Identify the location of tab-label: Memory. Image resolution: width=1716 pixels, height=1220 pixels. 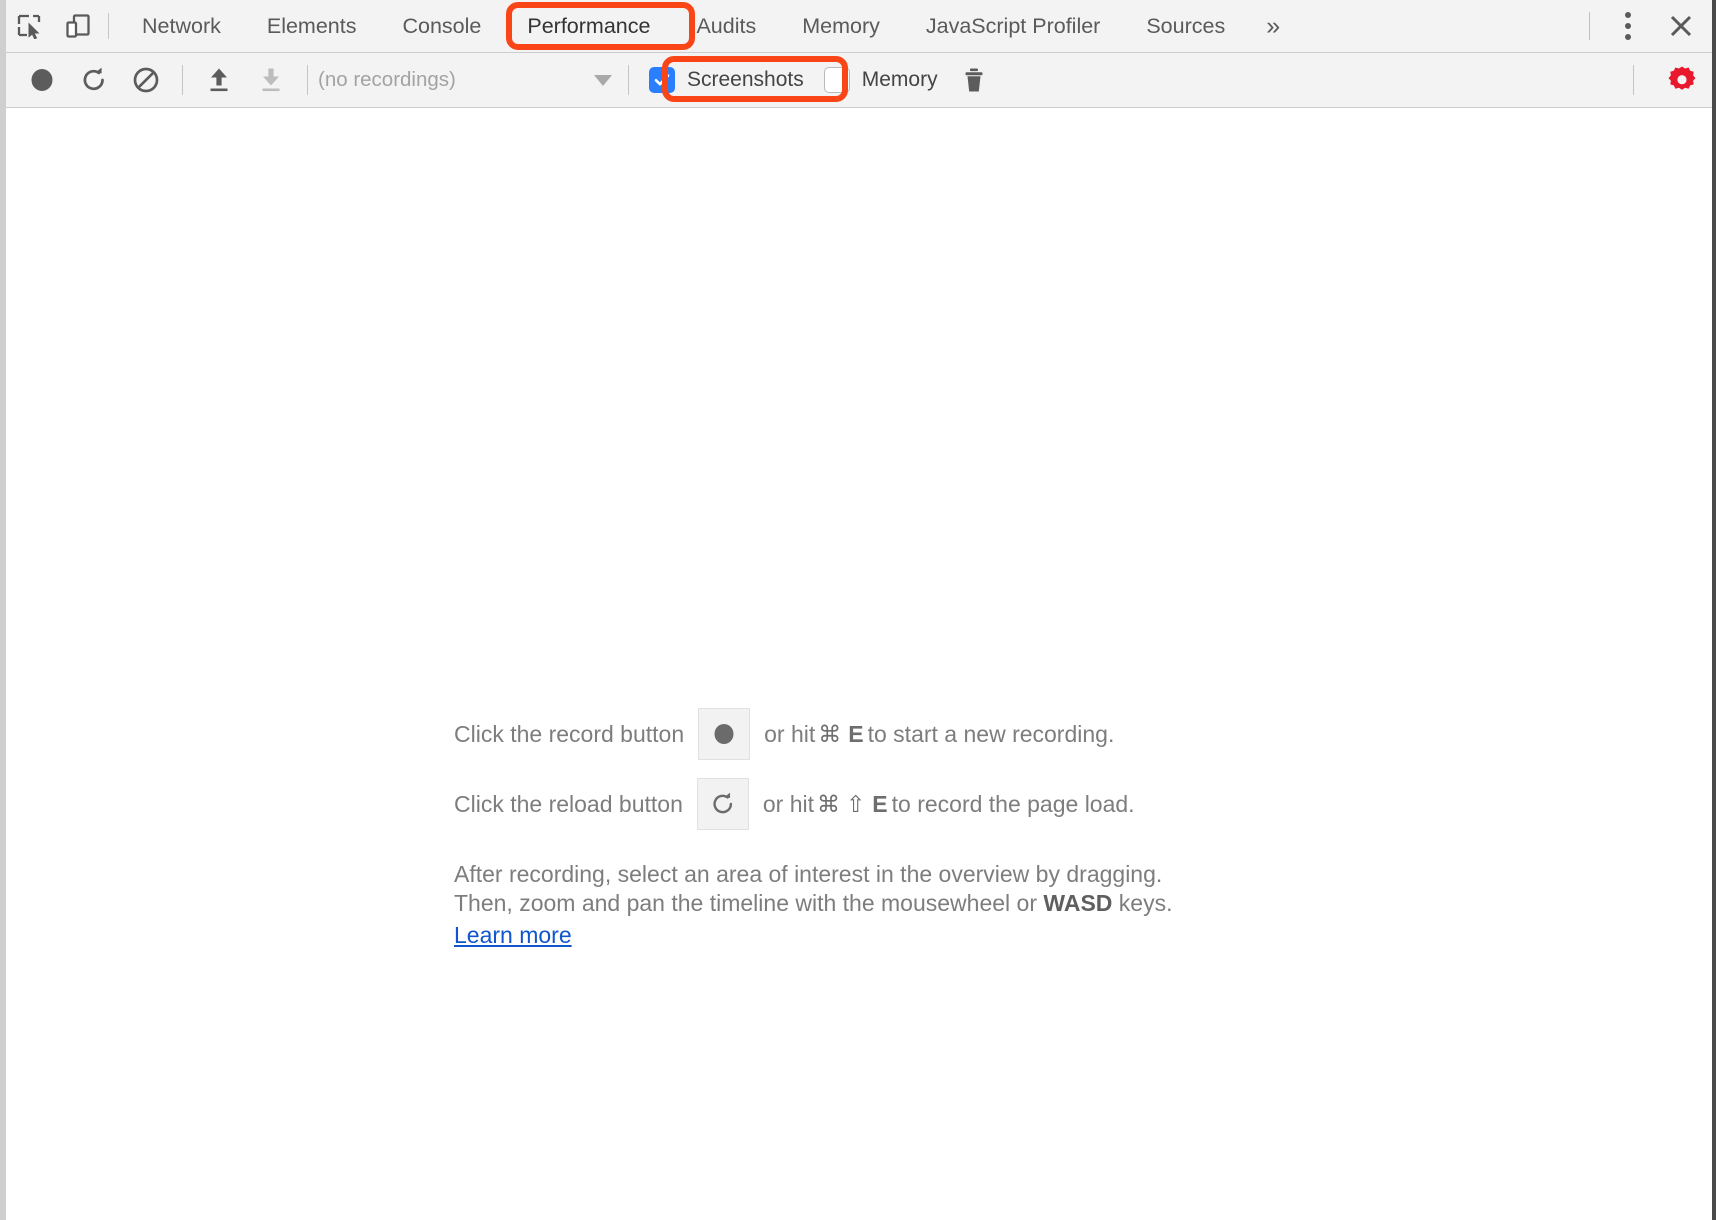
(841, 25).